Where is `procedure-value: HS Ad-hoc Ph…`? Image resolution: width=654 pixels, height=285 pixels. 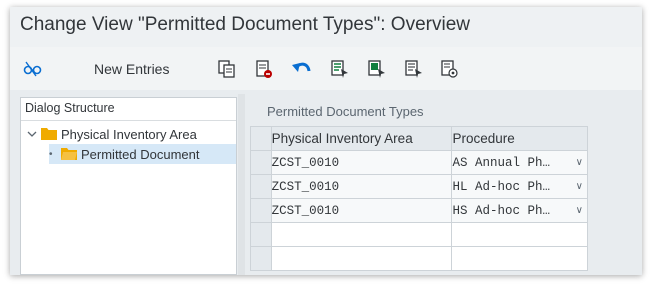 procedure-value: HS Ad-hoc Ph… is located at coordinates (501, 210).